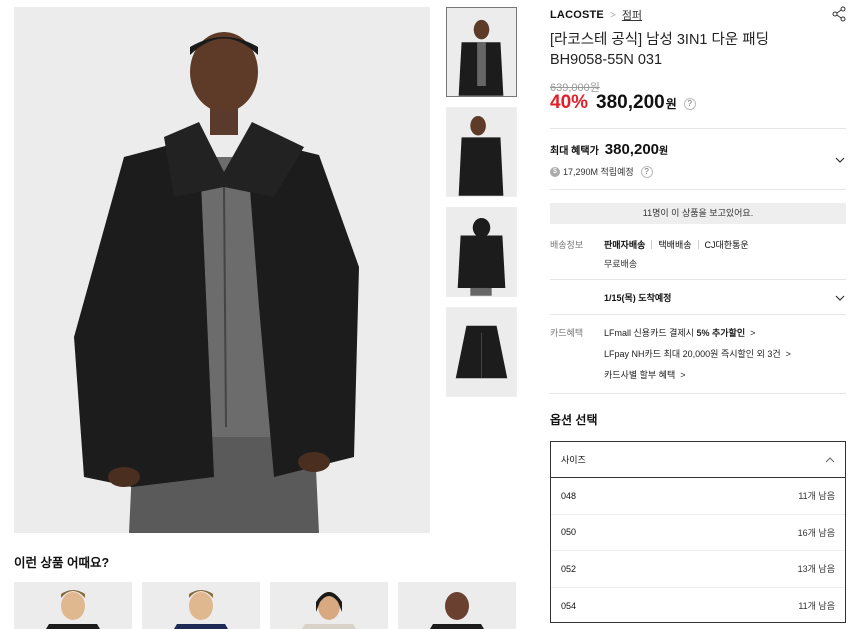  I want to click on size-option: 052 13개 남음, so click(698, 569).